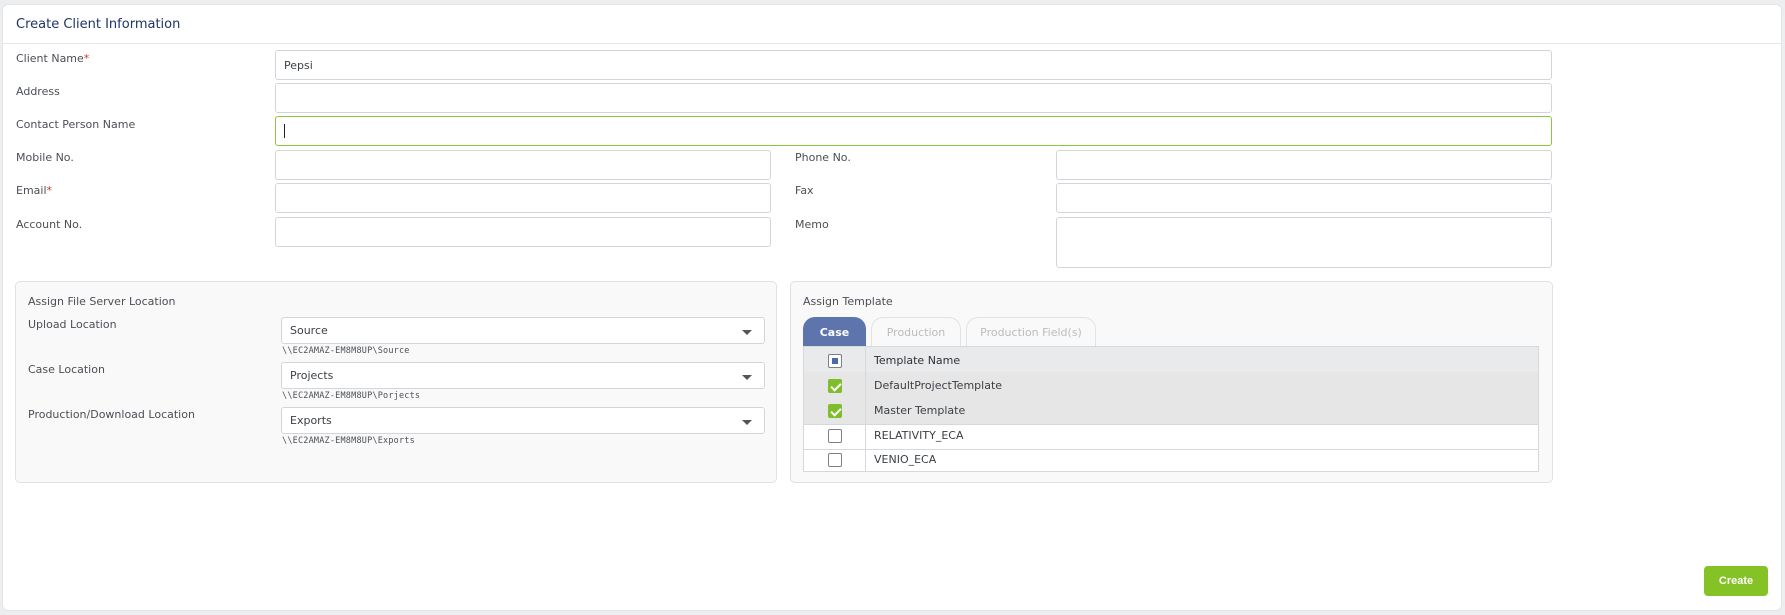 Image resolution: width=1785 pixels, height=615 pixels. What do you see at coordinates (1171, 436) in the screenshot?
I see `table-row: RELATIVITY_ECA` at bounding box center [1171, 436].